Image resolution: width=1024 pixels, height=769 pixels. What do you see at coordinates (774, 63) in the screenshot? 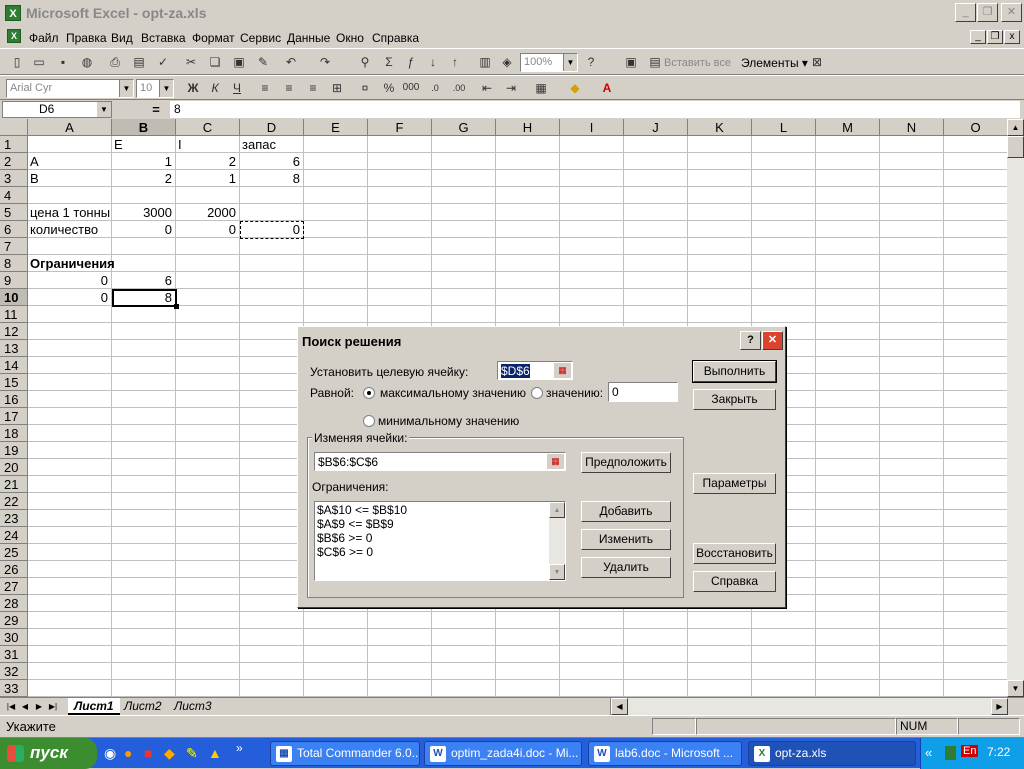
I see `elements-button: Элементы ▾` at bounding box center [774, 63].